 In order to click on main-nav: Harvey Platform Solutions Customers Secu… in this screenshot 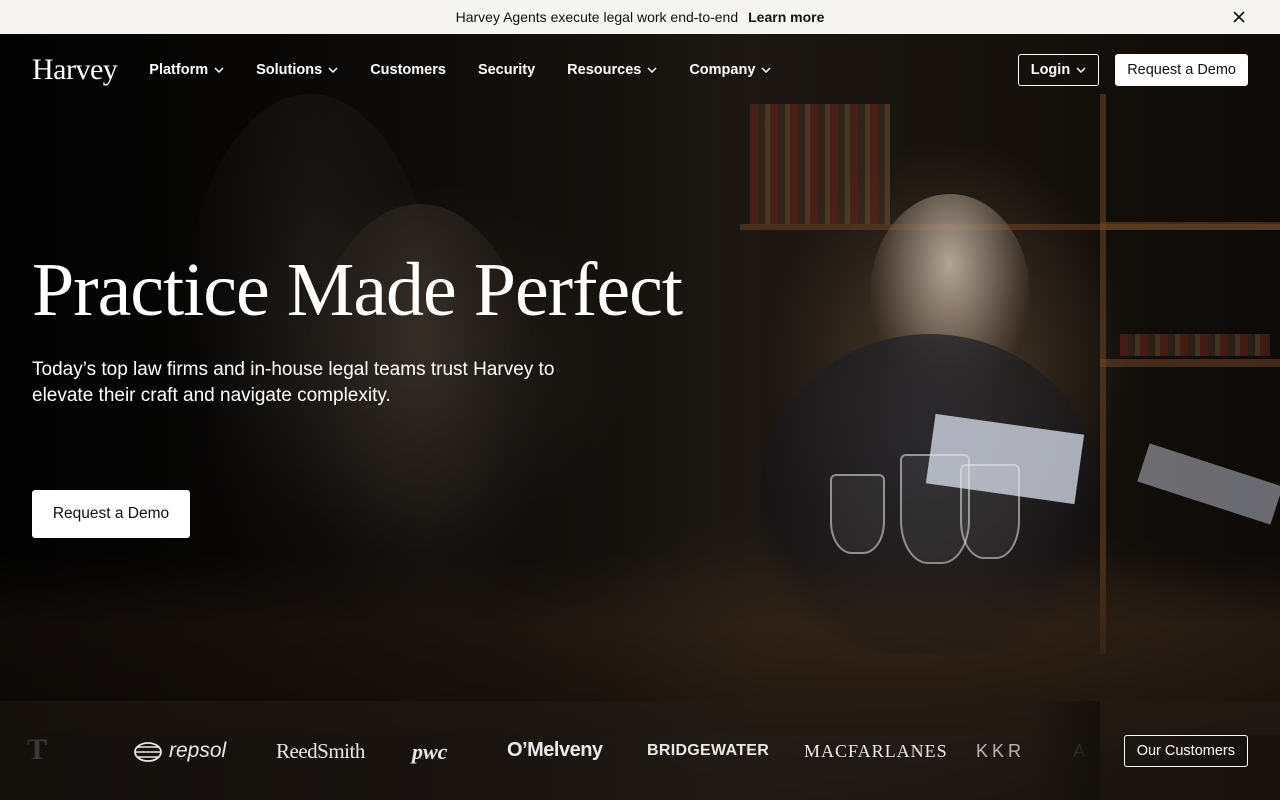, I will do `click(640, 70)`.